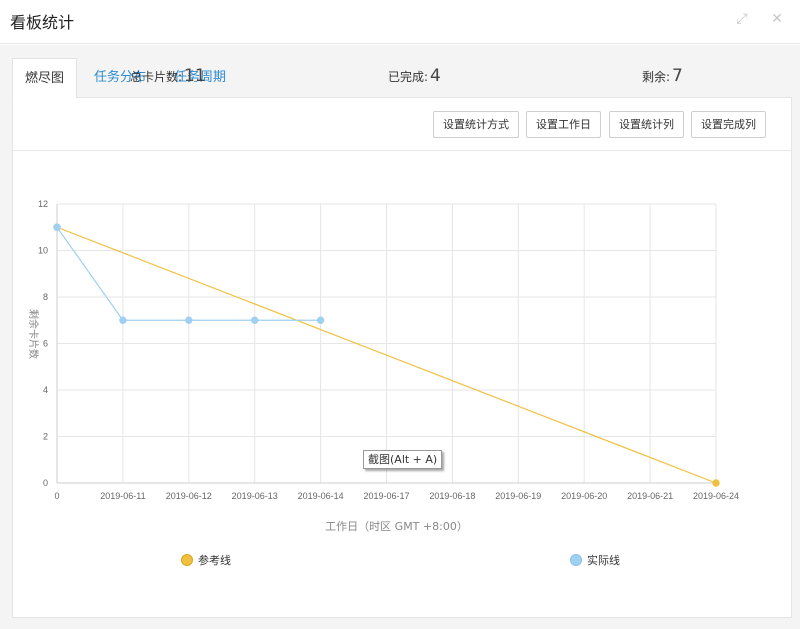 The image size is (800, 629). What do you see at coordinates (255, 496) in the screenshot?
I see `x-tick-label: 2019-06-13` at bounding box center [255, 496].